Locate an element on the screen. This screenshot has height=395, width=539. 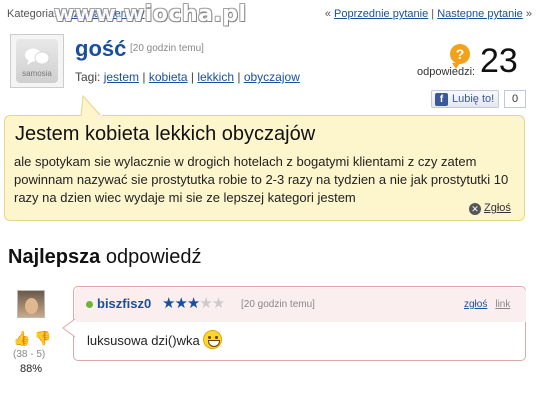
next-question-link: Nastepne pytanie is located at coordinates (480, 14).